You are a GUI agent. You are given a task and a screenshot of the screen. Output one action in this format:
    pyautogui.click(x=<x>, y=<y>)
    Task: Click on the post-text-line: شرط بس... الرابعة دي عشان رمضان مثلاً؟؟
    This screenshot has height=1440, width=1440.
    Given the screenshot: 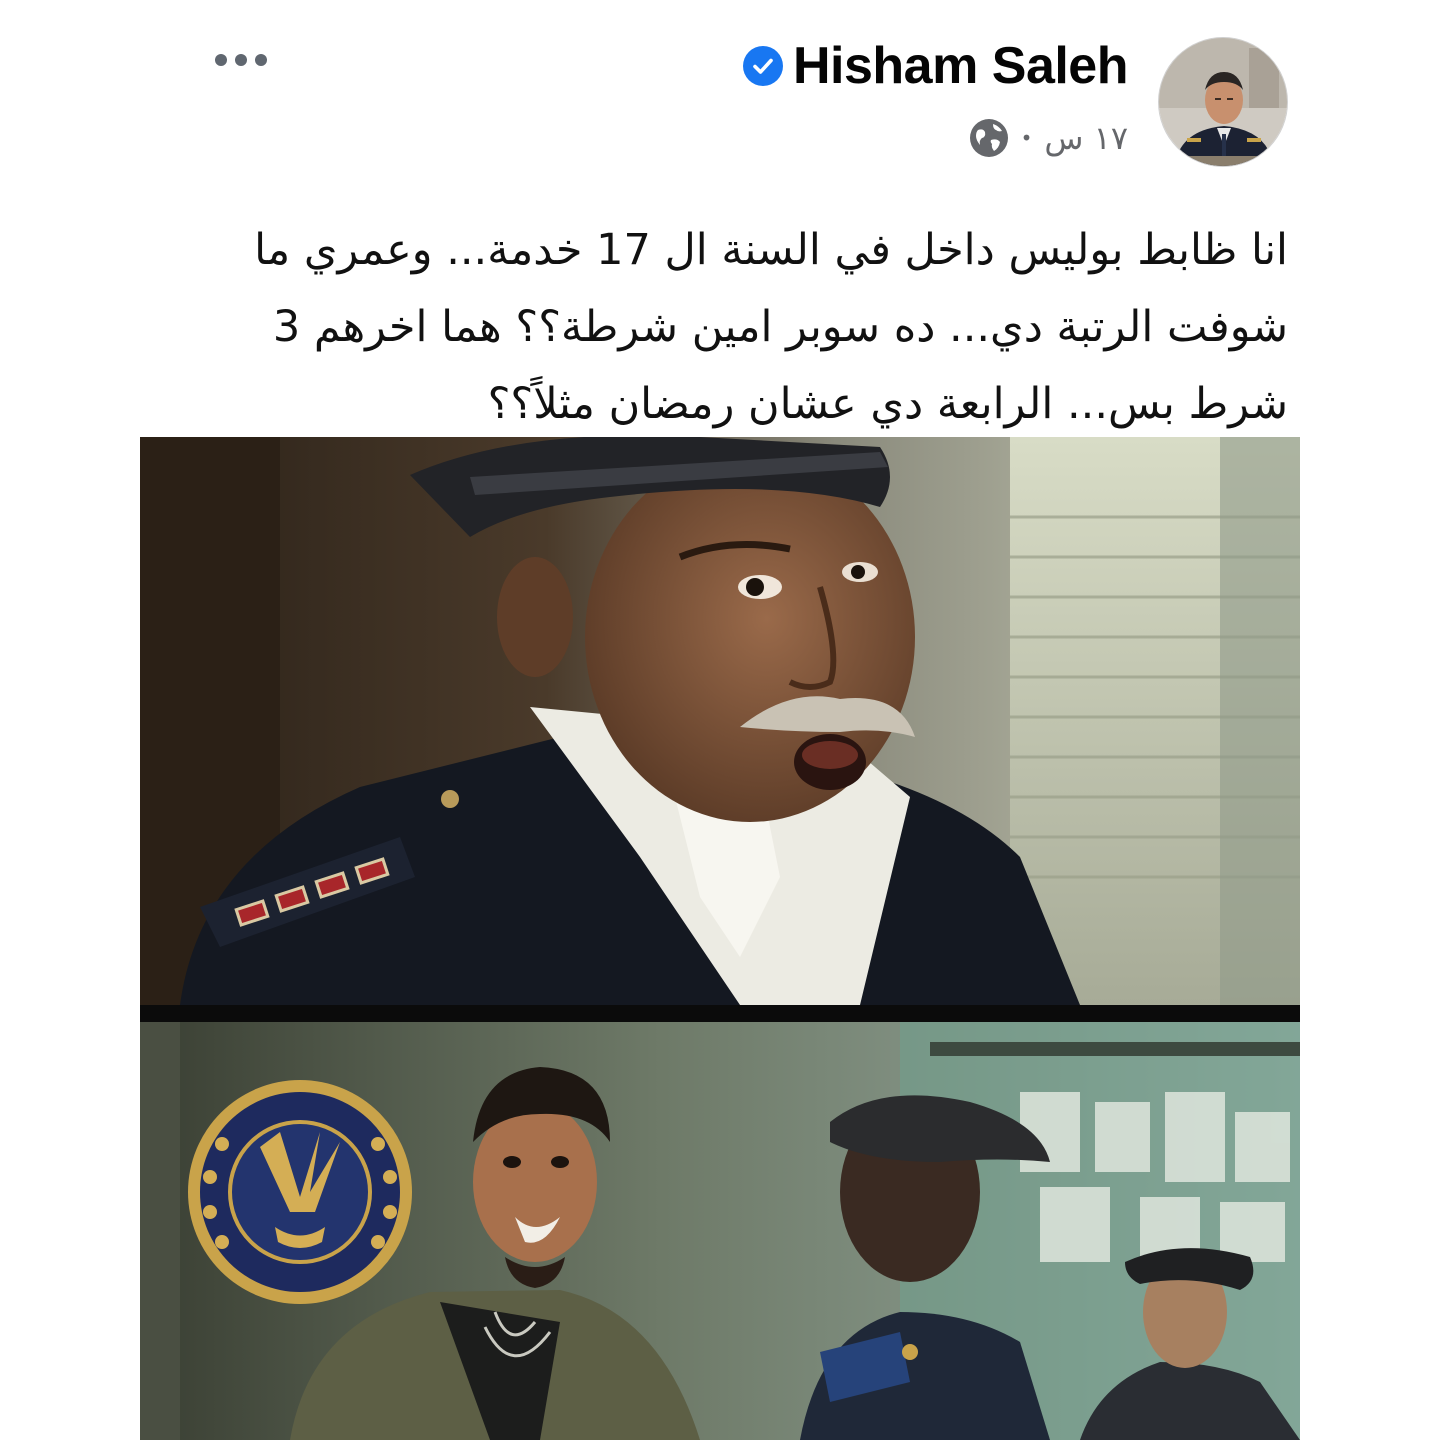 What is the action you would take?
    pyautogui.click(x=887, y=404)
    